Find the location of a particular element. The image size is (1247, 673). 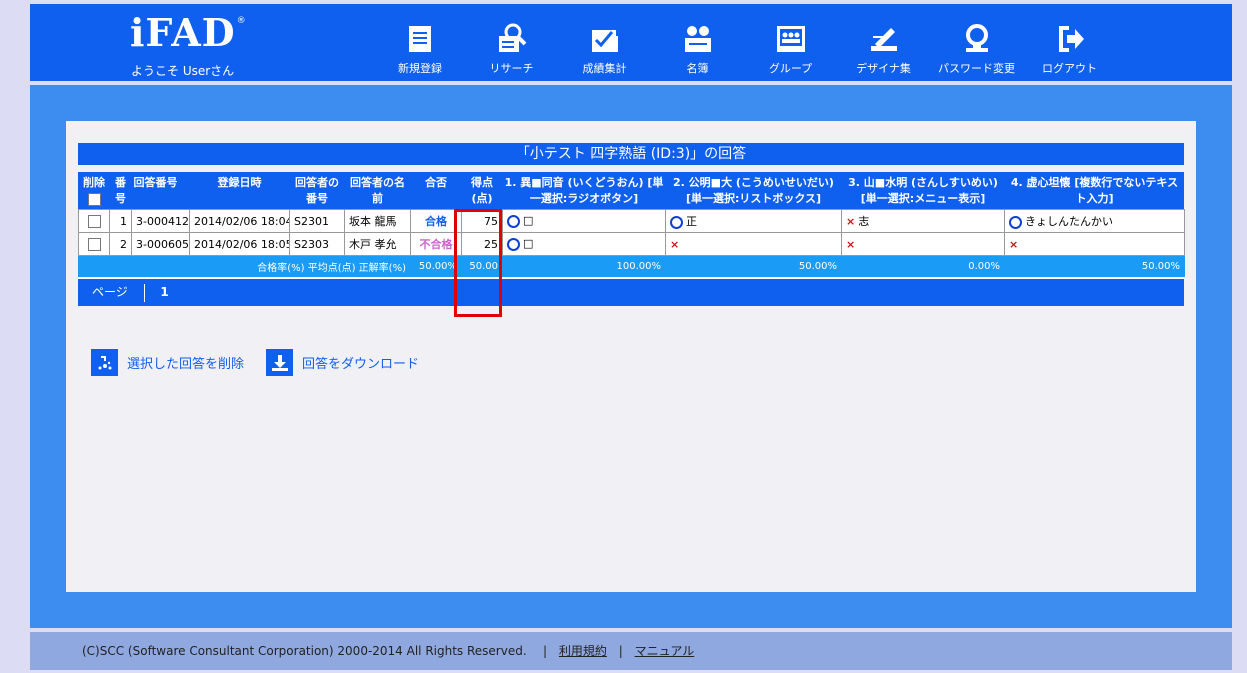

welcome-message: ようこそ Userさん is located at coordinates (183, 71).